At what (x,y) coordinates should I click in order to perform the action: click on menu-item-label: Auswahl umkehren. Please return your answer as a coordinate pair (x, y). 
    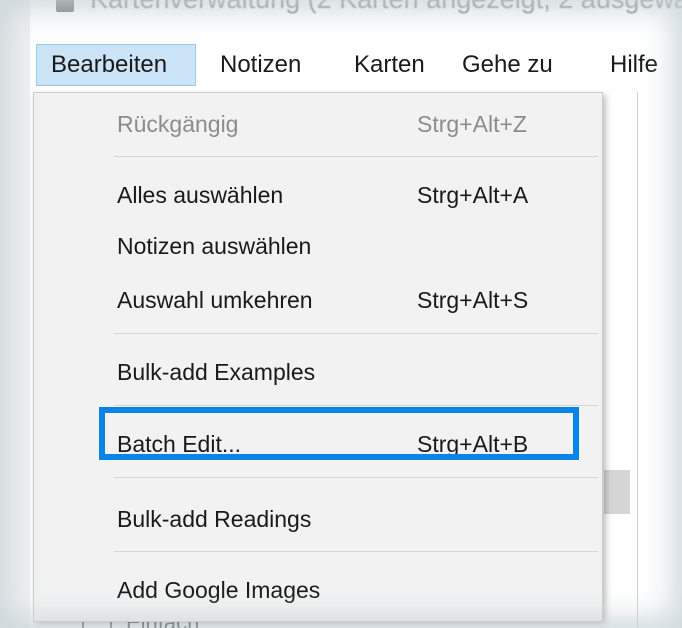
    Looking at the image, I should click on (215, 300).